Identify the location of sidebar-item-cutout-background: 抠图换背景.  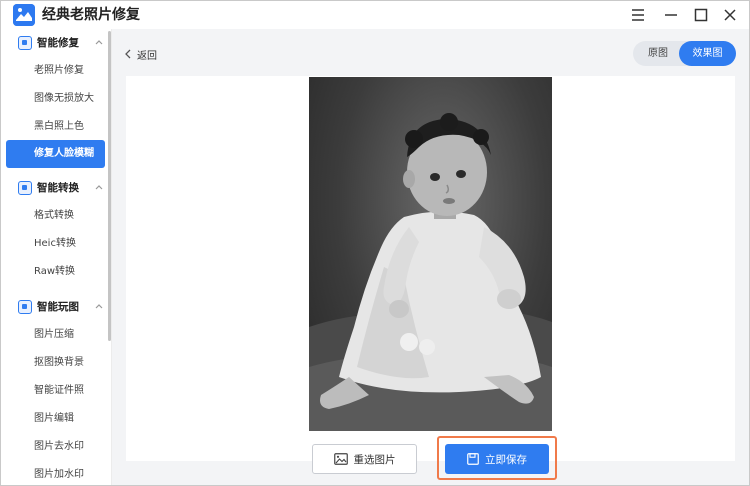
(55, 363).